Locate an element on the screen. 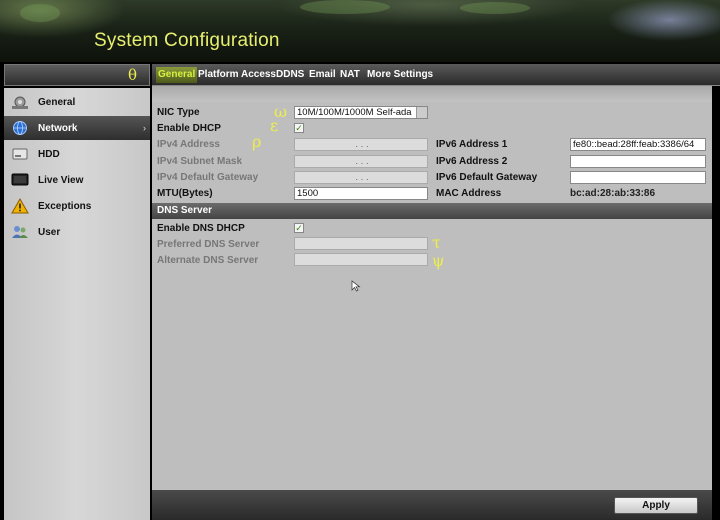  sidebar-item-network: Network › is located at coordinates (77, 128).